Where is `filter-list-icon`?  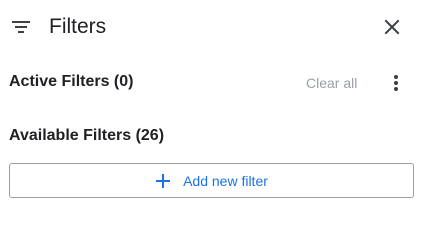 filter-list-icon is located at coordinates (21, 27).